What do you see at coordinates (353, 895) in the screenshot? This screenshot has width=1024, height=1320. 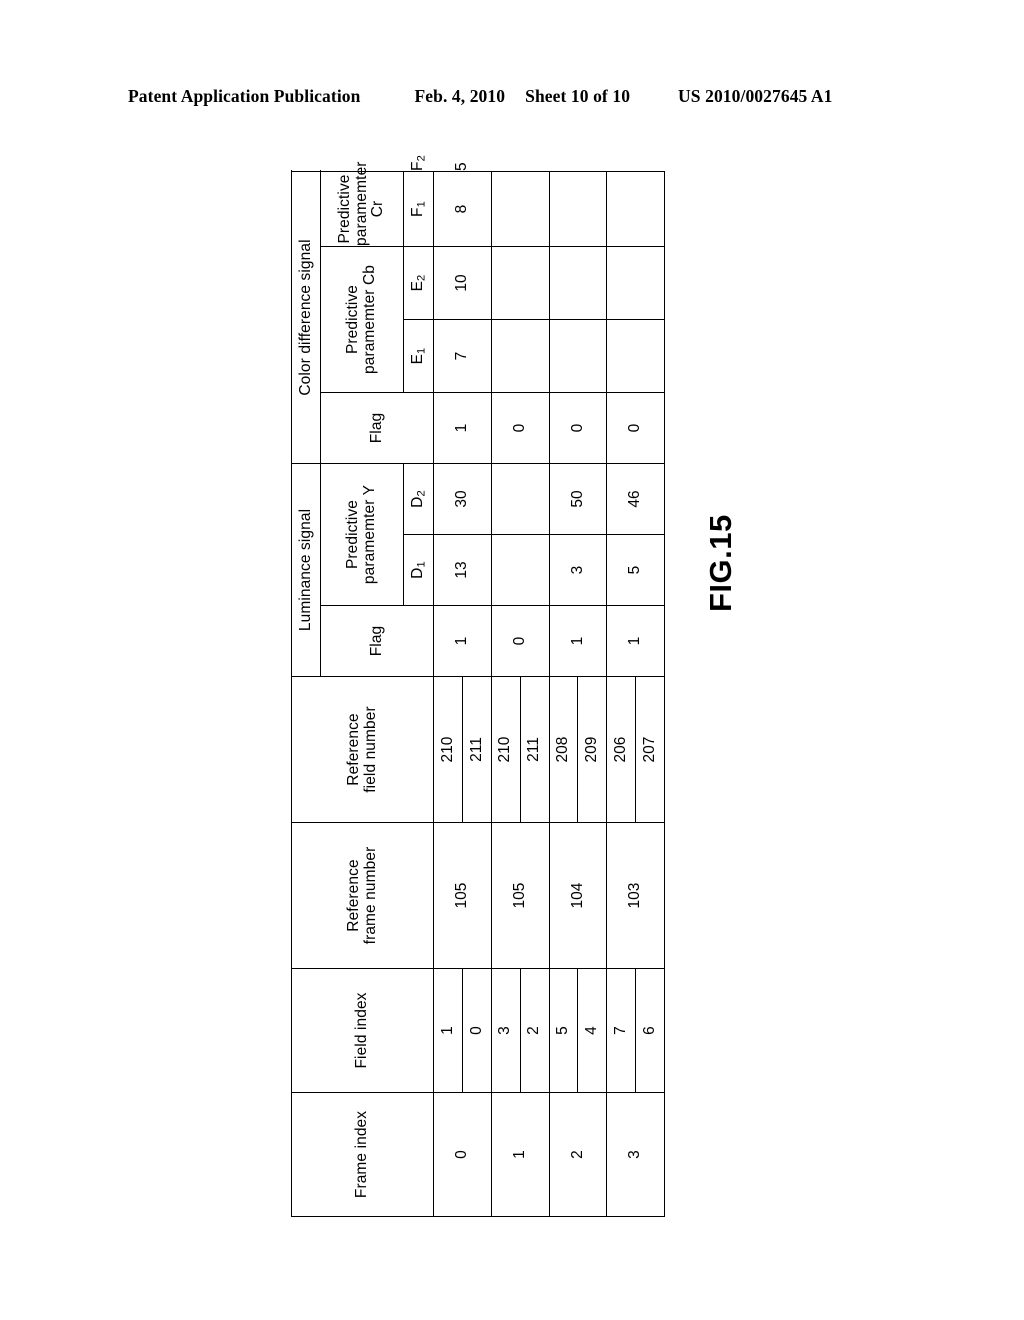 I see `header-reference-frame-number-line1: Reference` at bounding box center [353, 895].